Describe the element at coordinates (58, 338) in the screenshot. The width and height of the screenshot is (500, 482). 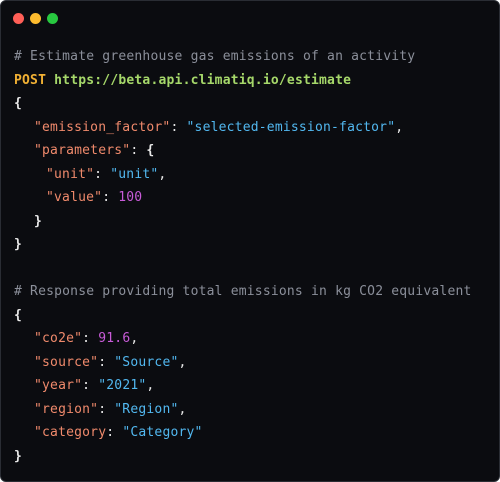
I see `co2e-key: "co2e"` at that location.